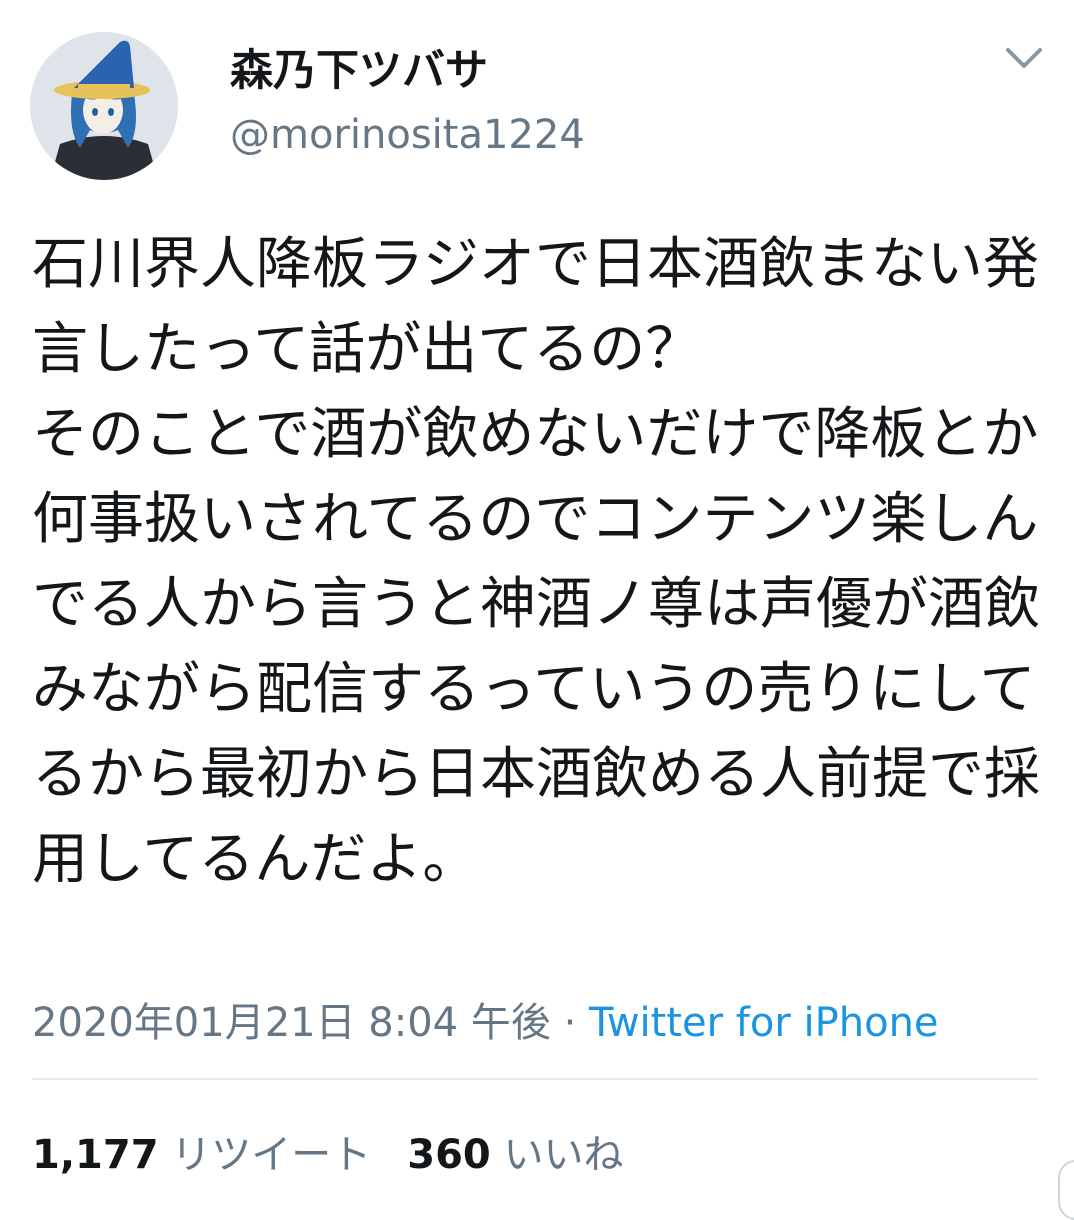 The width and height of the screenshot is (1074, 1220). Describe the element at coordinates (291, 1023) in the screenshot. I see `tweet-timestamp: 2020年01月21日 8:04 午後` at that location.